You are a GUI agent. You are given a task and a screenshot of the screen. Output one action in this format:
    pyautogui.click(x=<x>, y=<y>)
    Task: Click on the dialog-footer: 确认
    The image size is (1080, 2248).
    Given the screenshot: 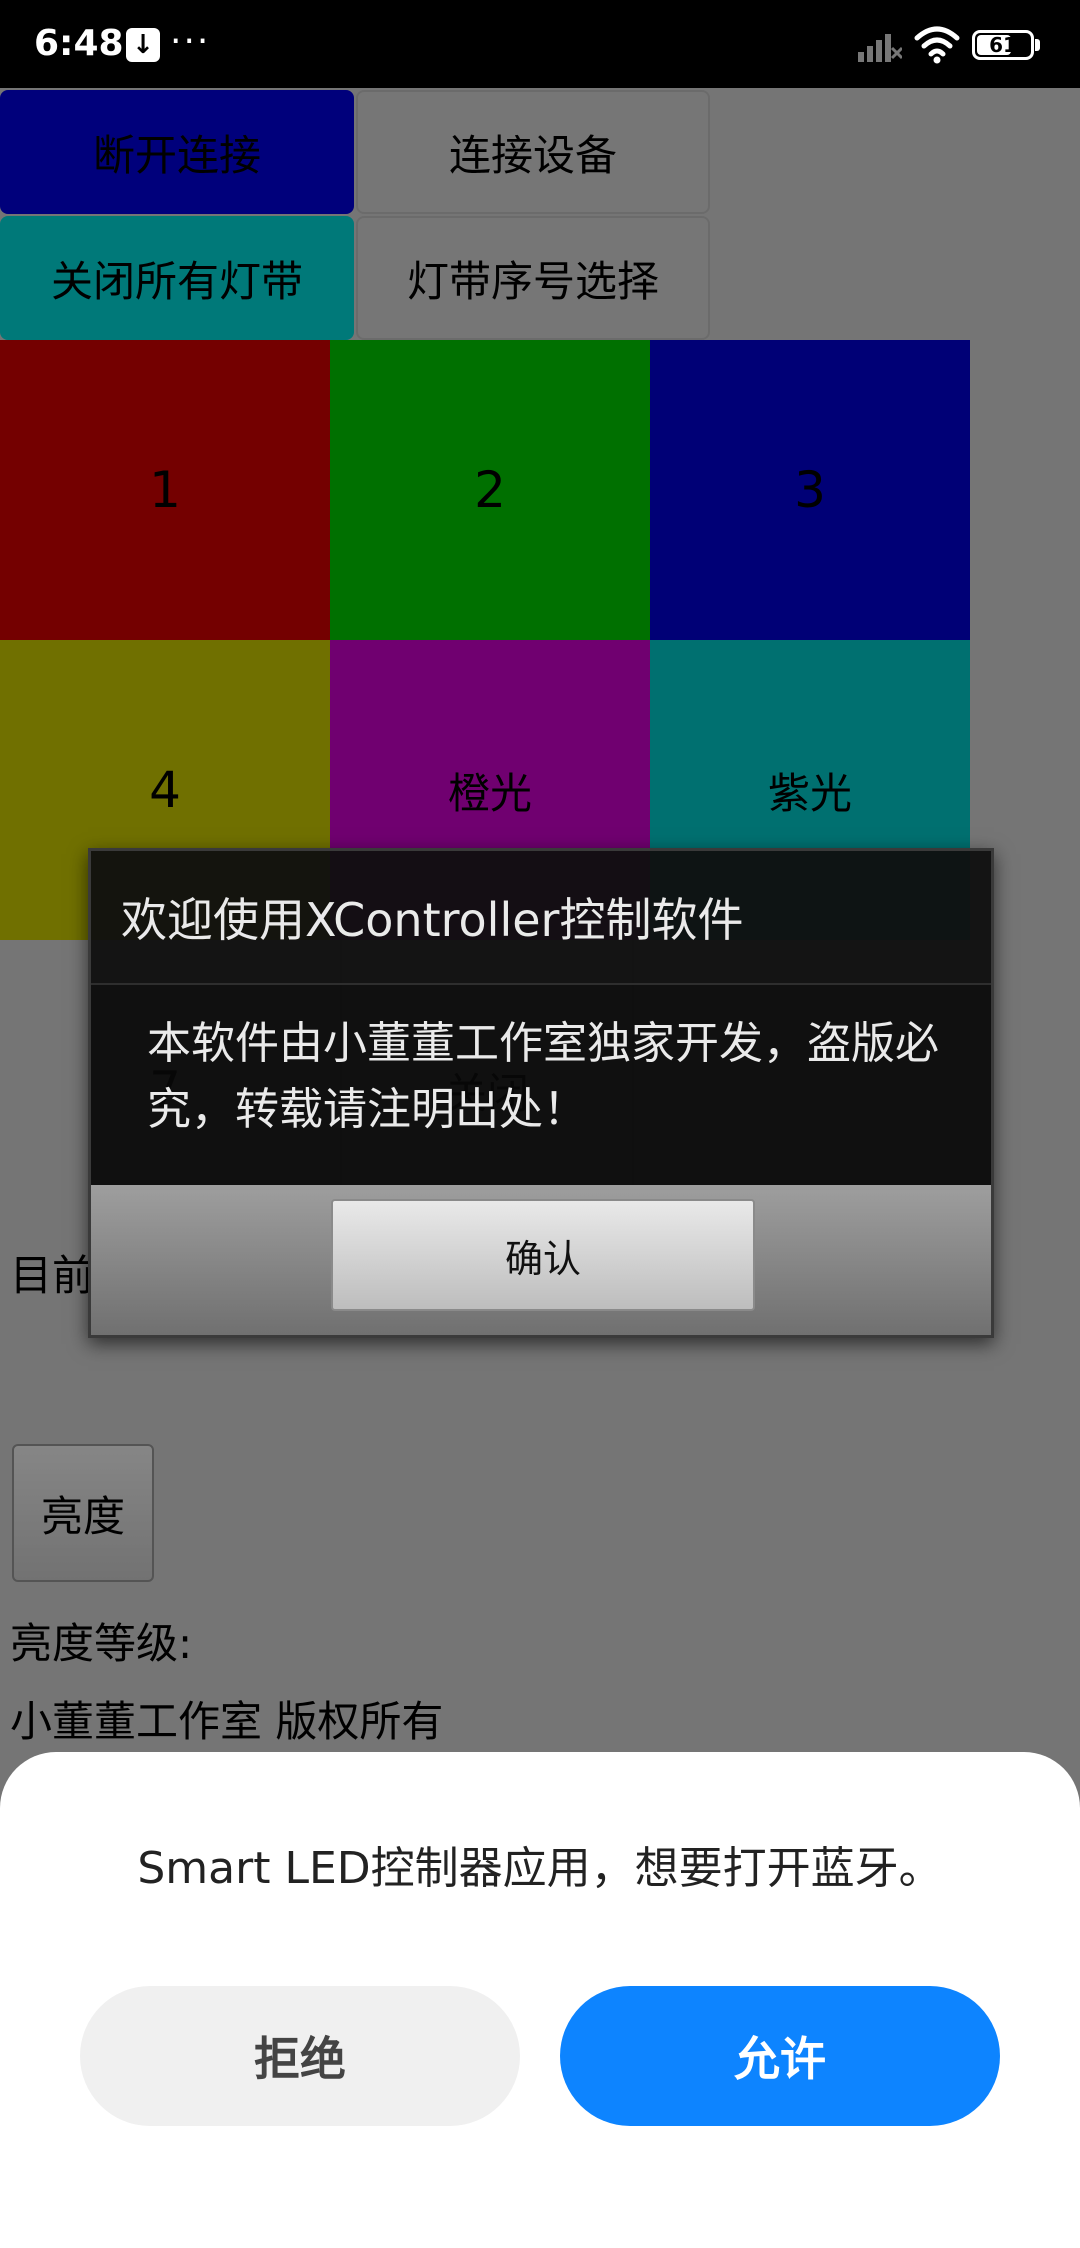 What is the action you would take?
    pyautogui.click(x=541, y=1260)
    